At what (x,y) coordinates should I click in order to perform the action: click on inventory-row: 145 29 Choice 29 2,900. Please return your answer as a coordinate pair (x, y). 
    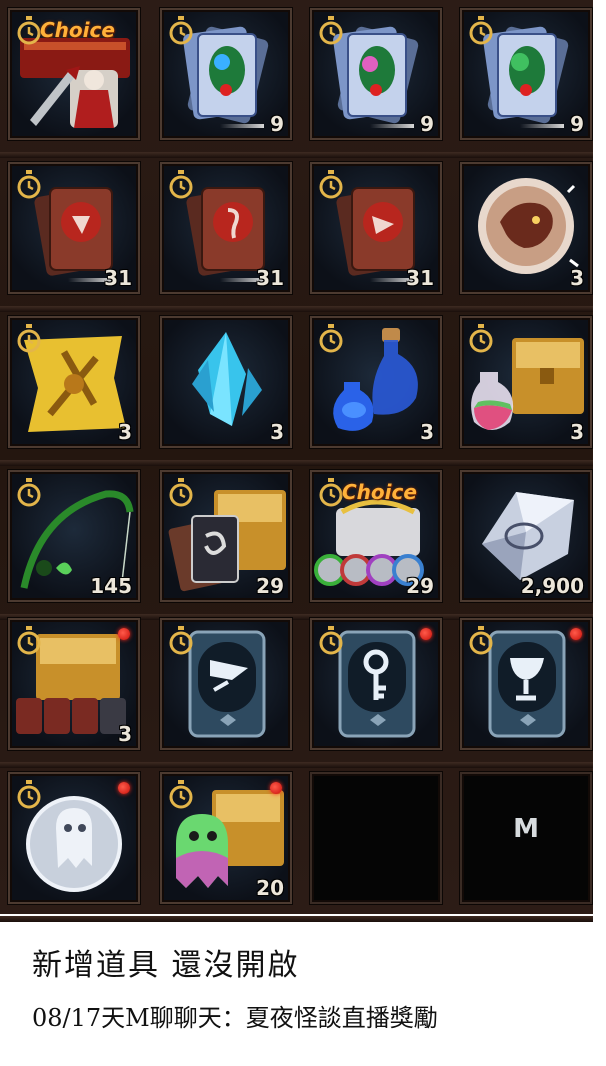
    Looking at the image, I should click on (296, 541).